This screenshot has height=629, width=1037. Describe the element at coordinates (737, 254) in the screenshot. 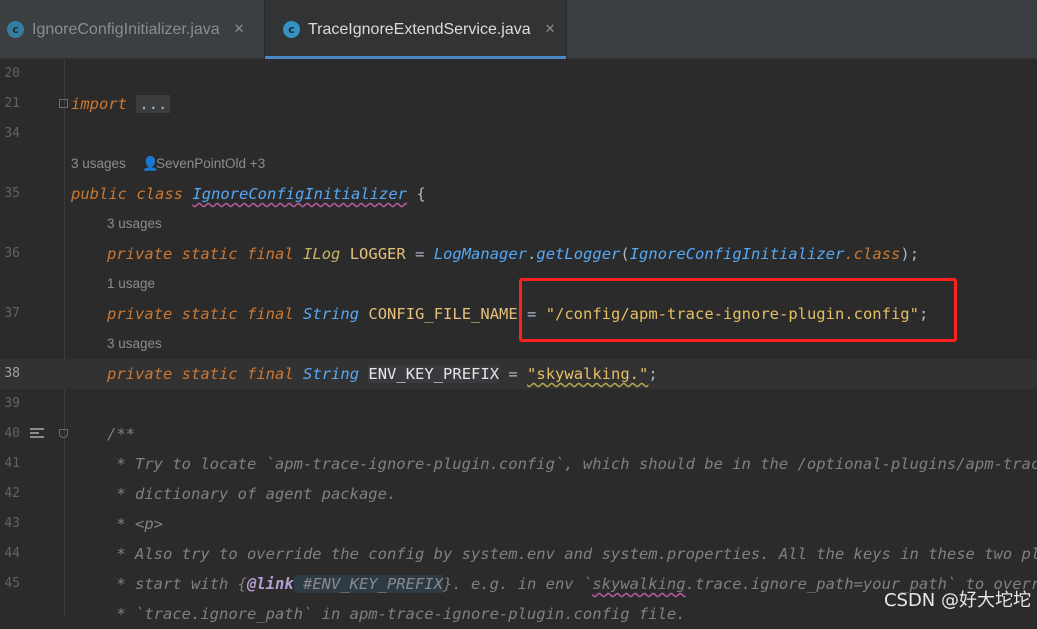

I see `class-ref: IgnoreConfigInitializer` at that location.